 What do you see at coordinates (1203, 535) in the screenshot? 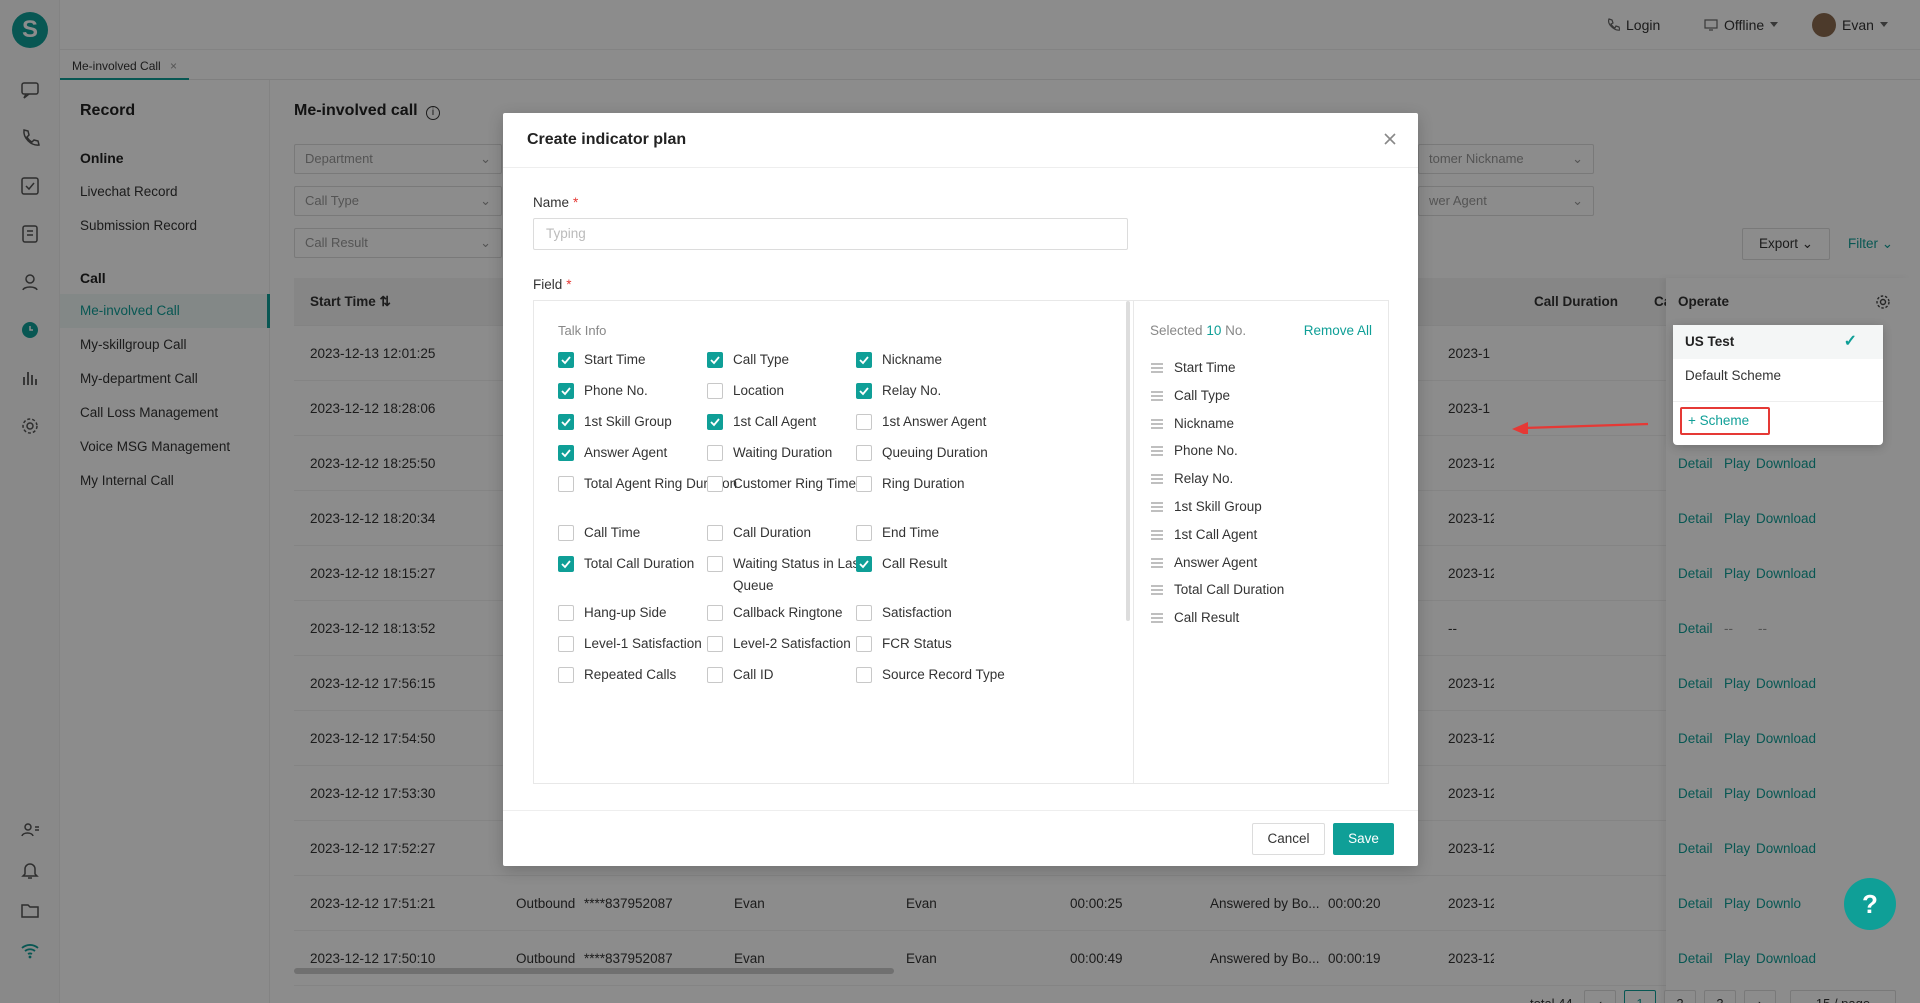
I see `selected-field-item: 1st Call Agent` at bounding box center [1203, 535].